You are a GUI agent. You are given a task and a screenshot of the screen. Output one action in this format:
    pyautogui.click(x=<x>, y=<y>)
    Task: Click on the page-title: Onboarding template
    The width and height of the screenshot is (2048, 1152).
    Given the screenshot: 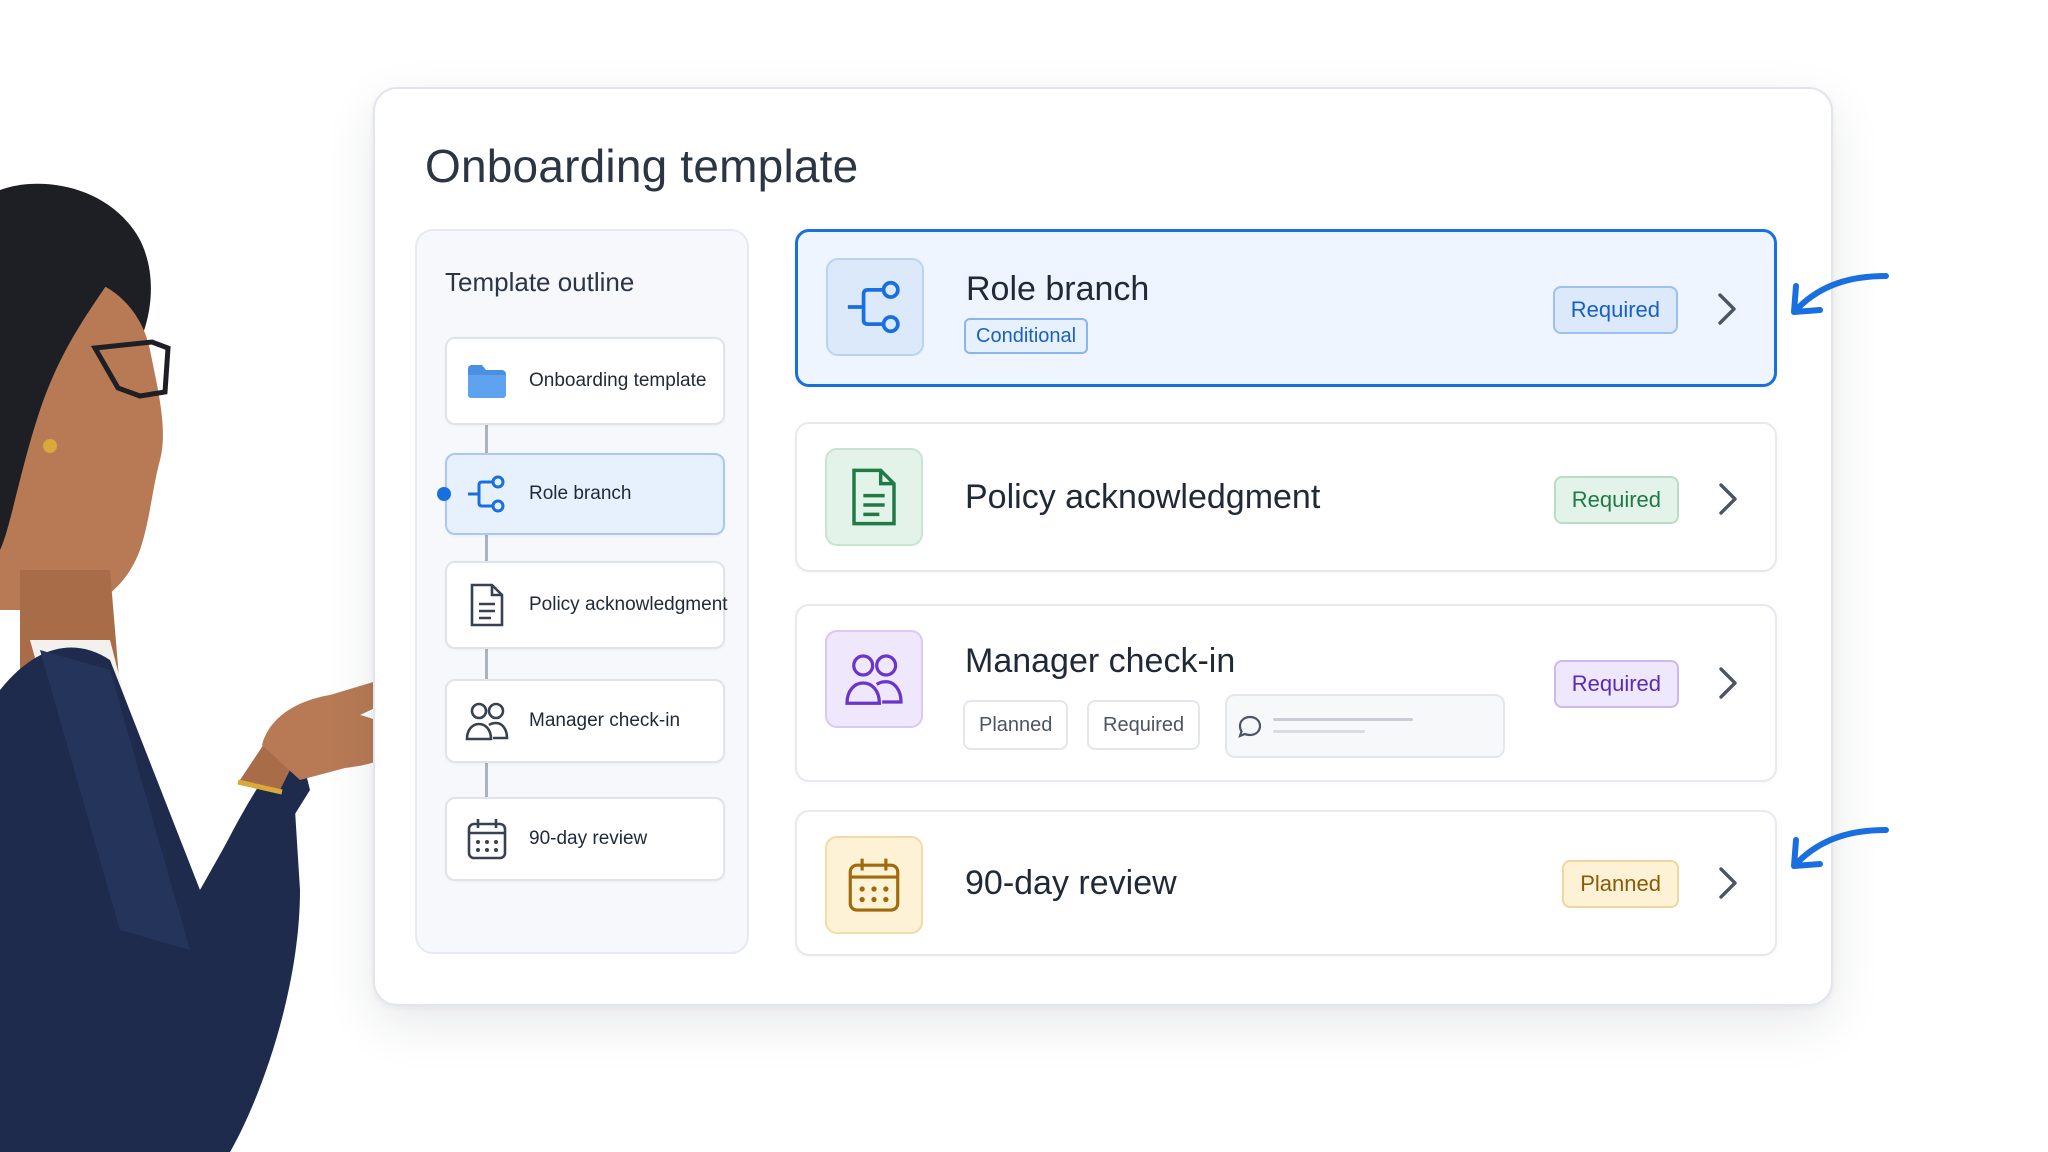 What is the action you would take?
    pyautogui.click(x=642, y=166)
    